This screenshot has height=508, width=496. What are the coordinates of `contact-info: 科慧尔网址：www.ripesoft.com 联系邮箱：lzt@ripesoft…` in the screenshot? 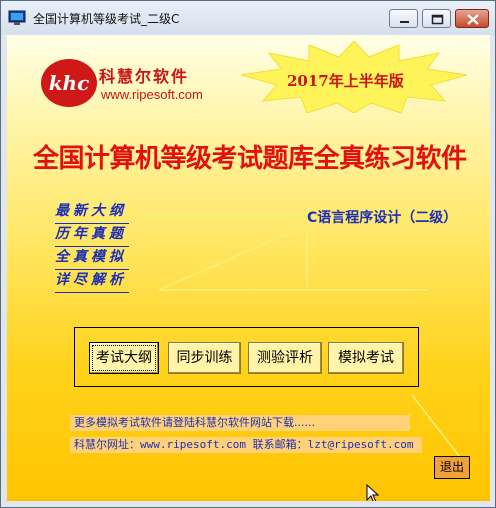 It's located at (246, 445).